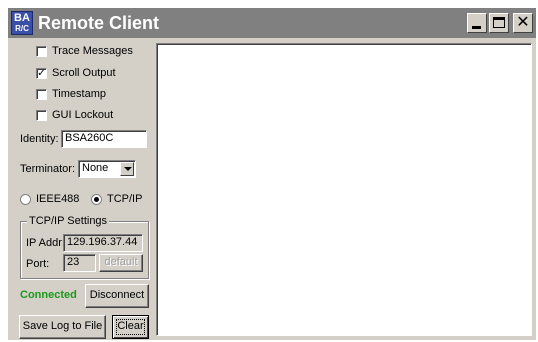 This screenshot has width=538, height=342. What do you see at coordinates (58, 199) in the screenshot?
I see `ieee488-label: IEEE488` at bounding box center [58, 199].